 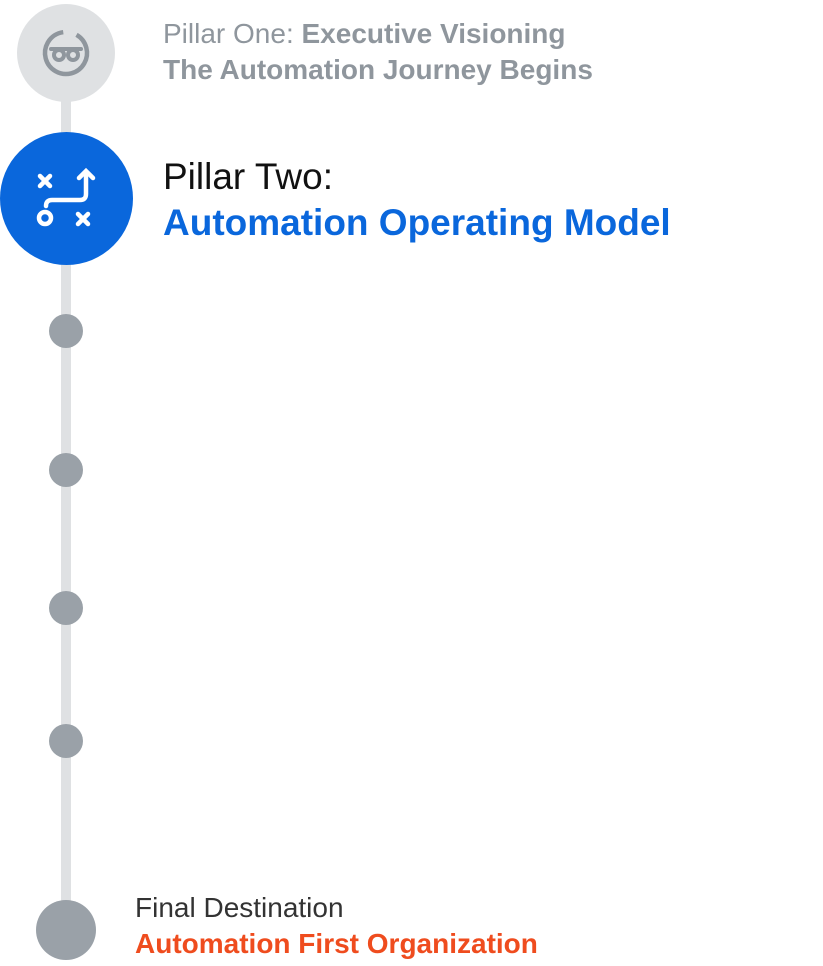 I want to click on final-name: Automation First Organization, so click(x=336, y=943).